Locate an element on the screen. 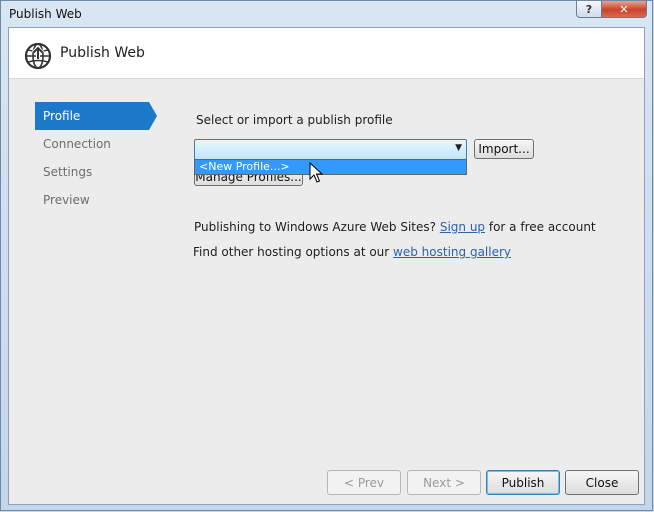  azure-text-after: for a free account is located at coordinates (540, 227).